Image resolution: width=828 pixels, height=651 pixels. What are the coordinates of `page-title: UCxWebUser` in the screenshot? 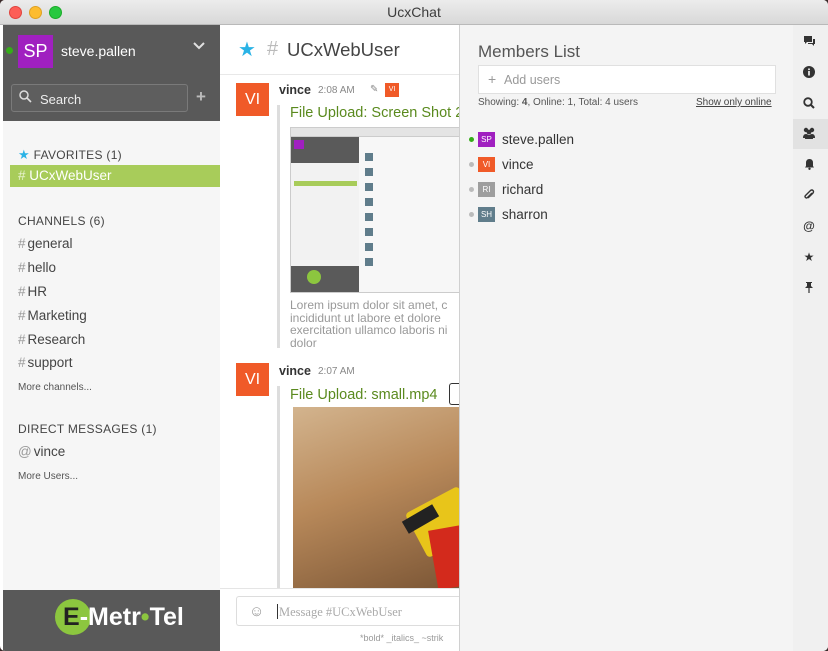 It's located at (343, 49).